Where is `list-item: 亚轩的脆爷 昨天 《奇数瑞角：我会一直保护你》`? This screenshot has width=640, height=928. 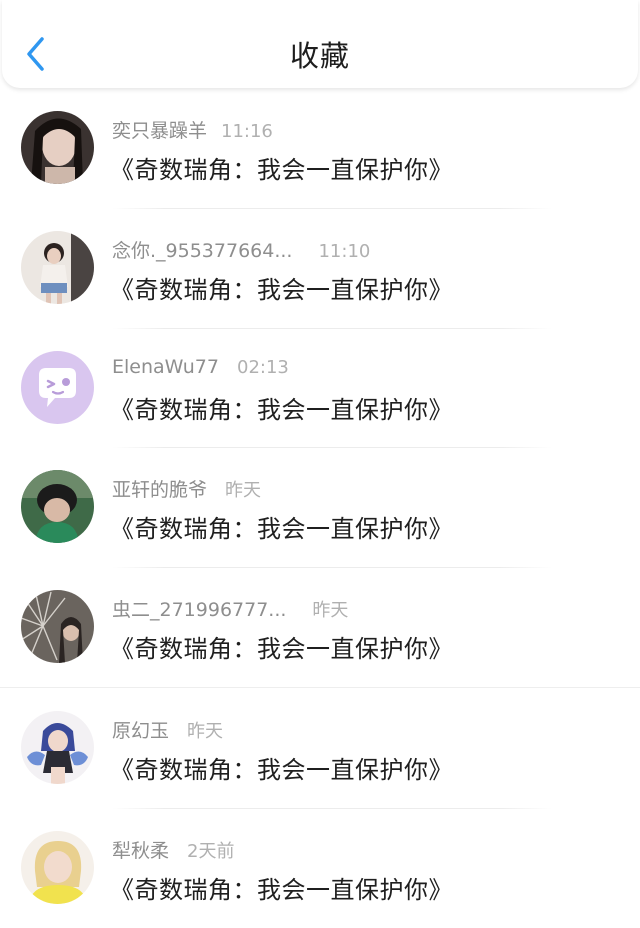 list-item: 亚轩的脆爷 昨天 《奇数瑞角：我会一直保护你》 is located at coordinates (320, 507).